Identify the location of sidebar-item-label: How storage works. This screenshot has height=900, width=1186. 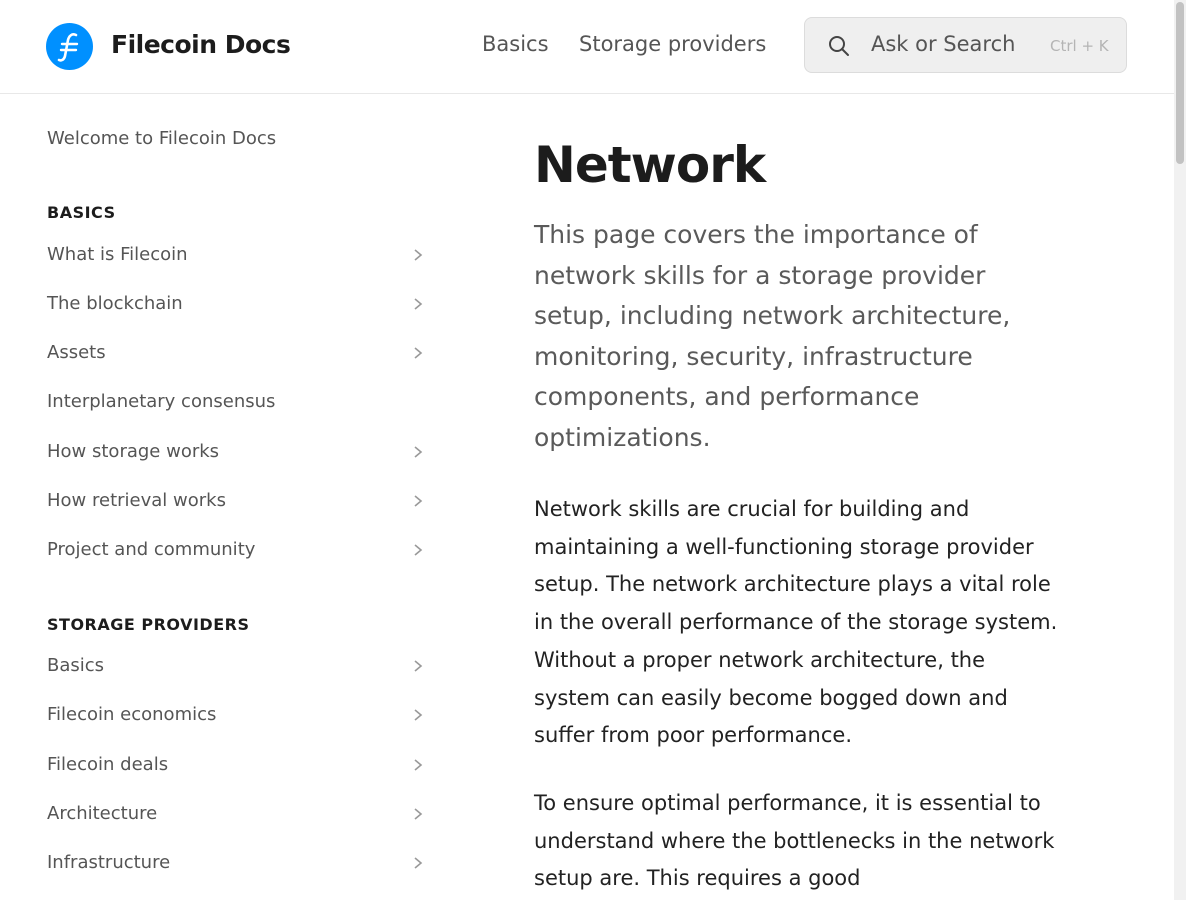
(133, 451).